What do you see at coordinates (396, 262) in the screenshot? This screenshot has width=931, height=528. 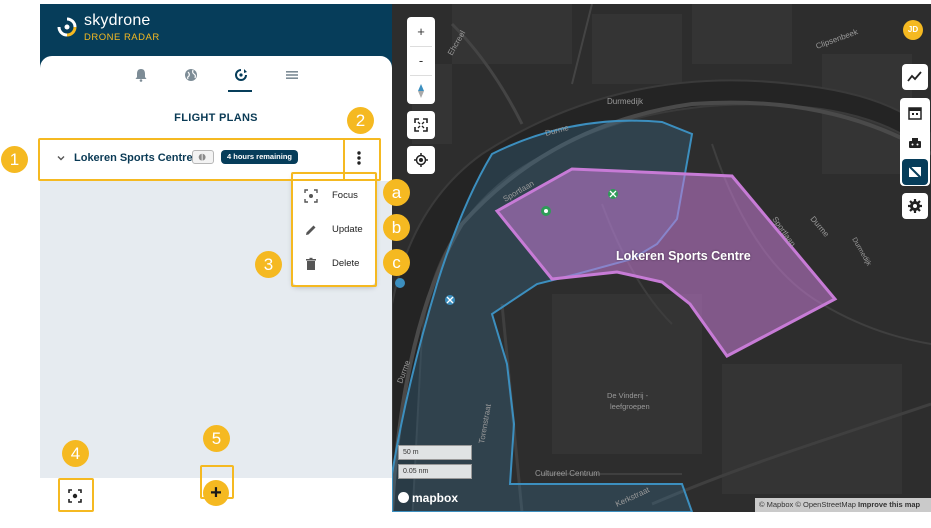 I see `callout-badge-c: c` at bounding box center [396, 262].